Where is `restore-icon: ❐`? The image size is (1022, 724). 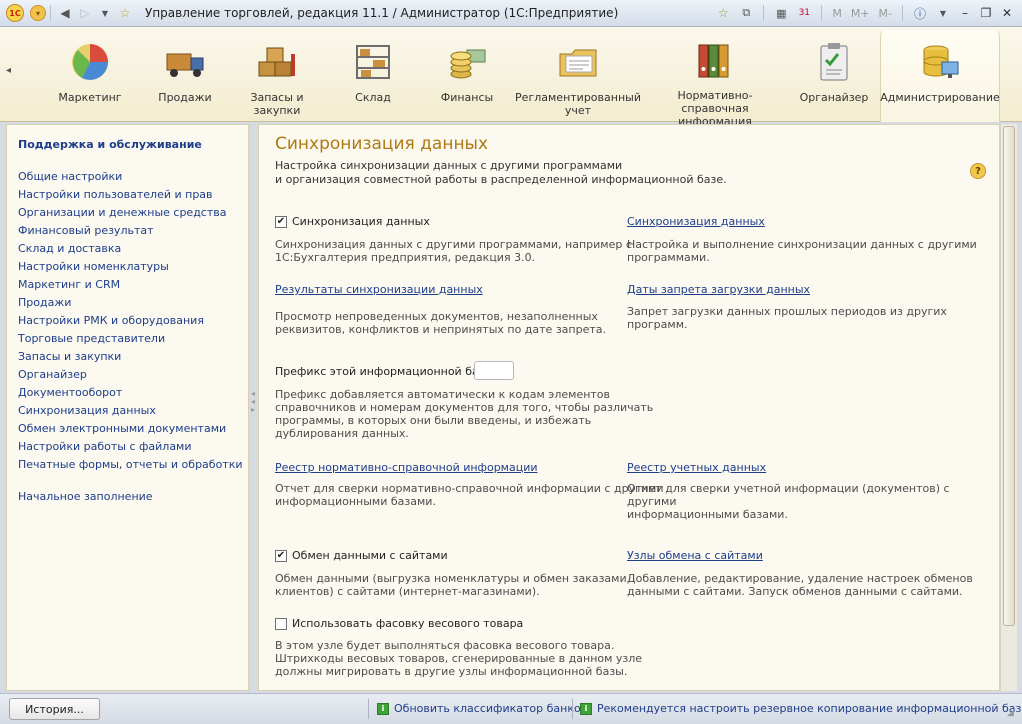
restore-icon: ❐ is located at coordinates (986, 13).